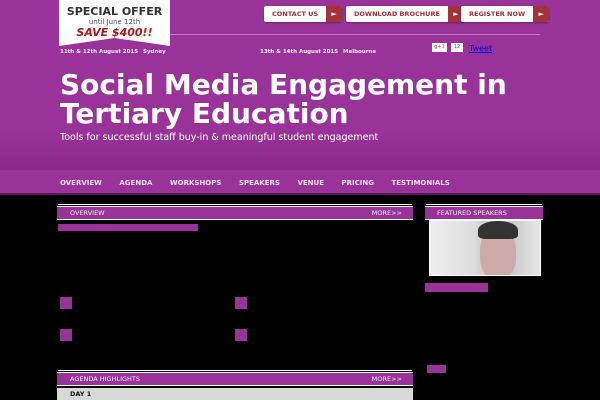 The image size is (600, 400). I want to click on speaker-more-garbled, so click(436, 369).